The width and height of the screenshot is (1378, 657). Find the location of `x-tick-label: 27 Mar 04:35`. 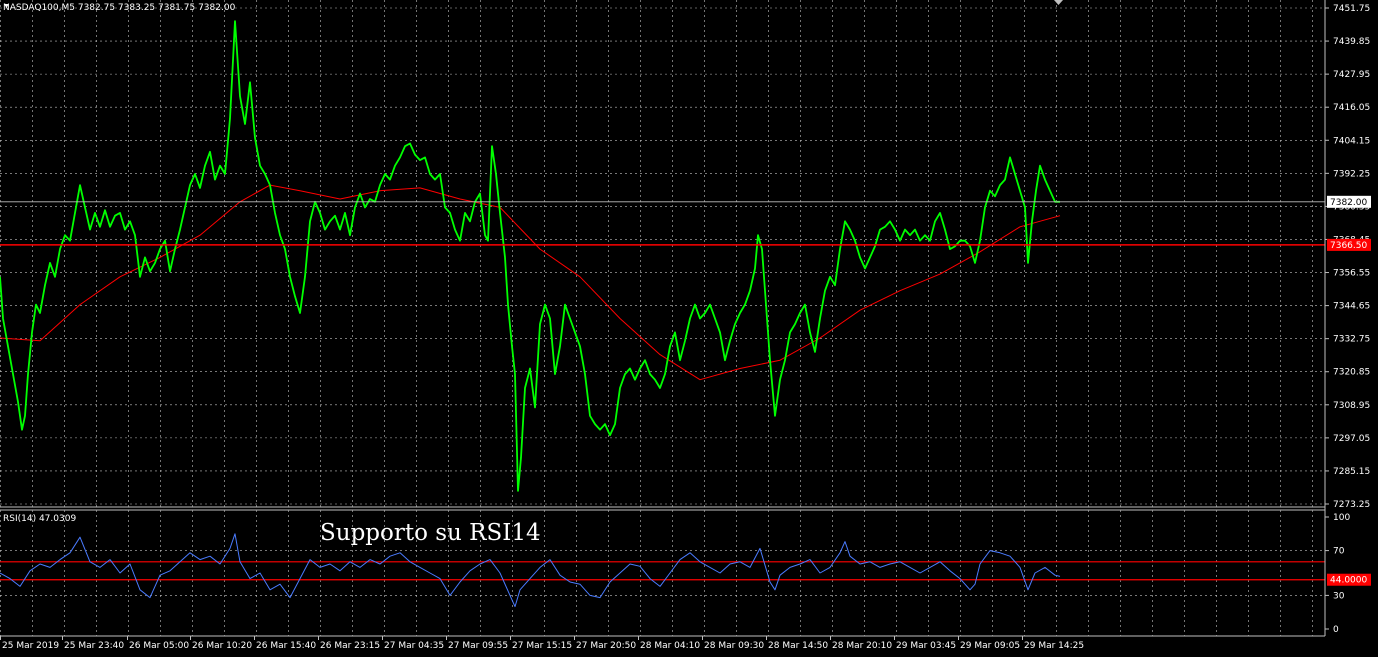

x-tick-label: 27 Mar 04:35 is located at coordinates (414, 646).